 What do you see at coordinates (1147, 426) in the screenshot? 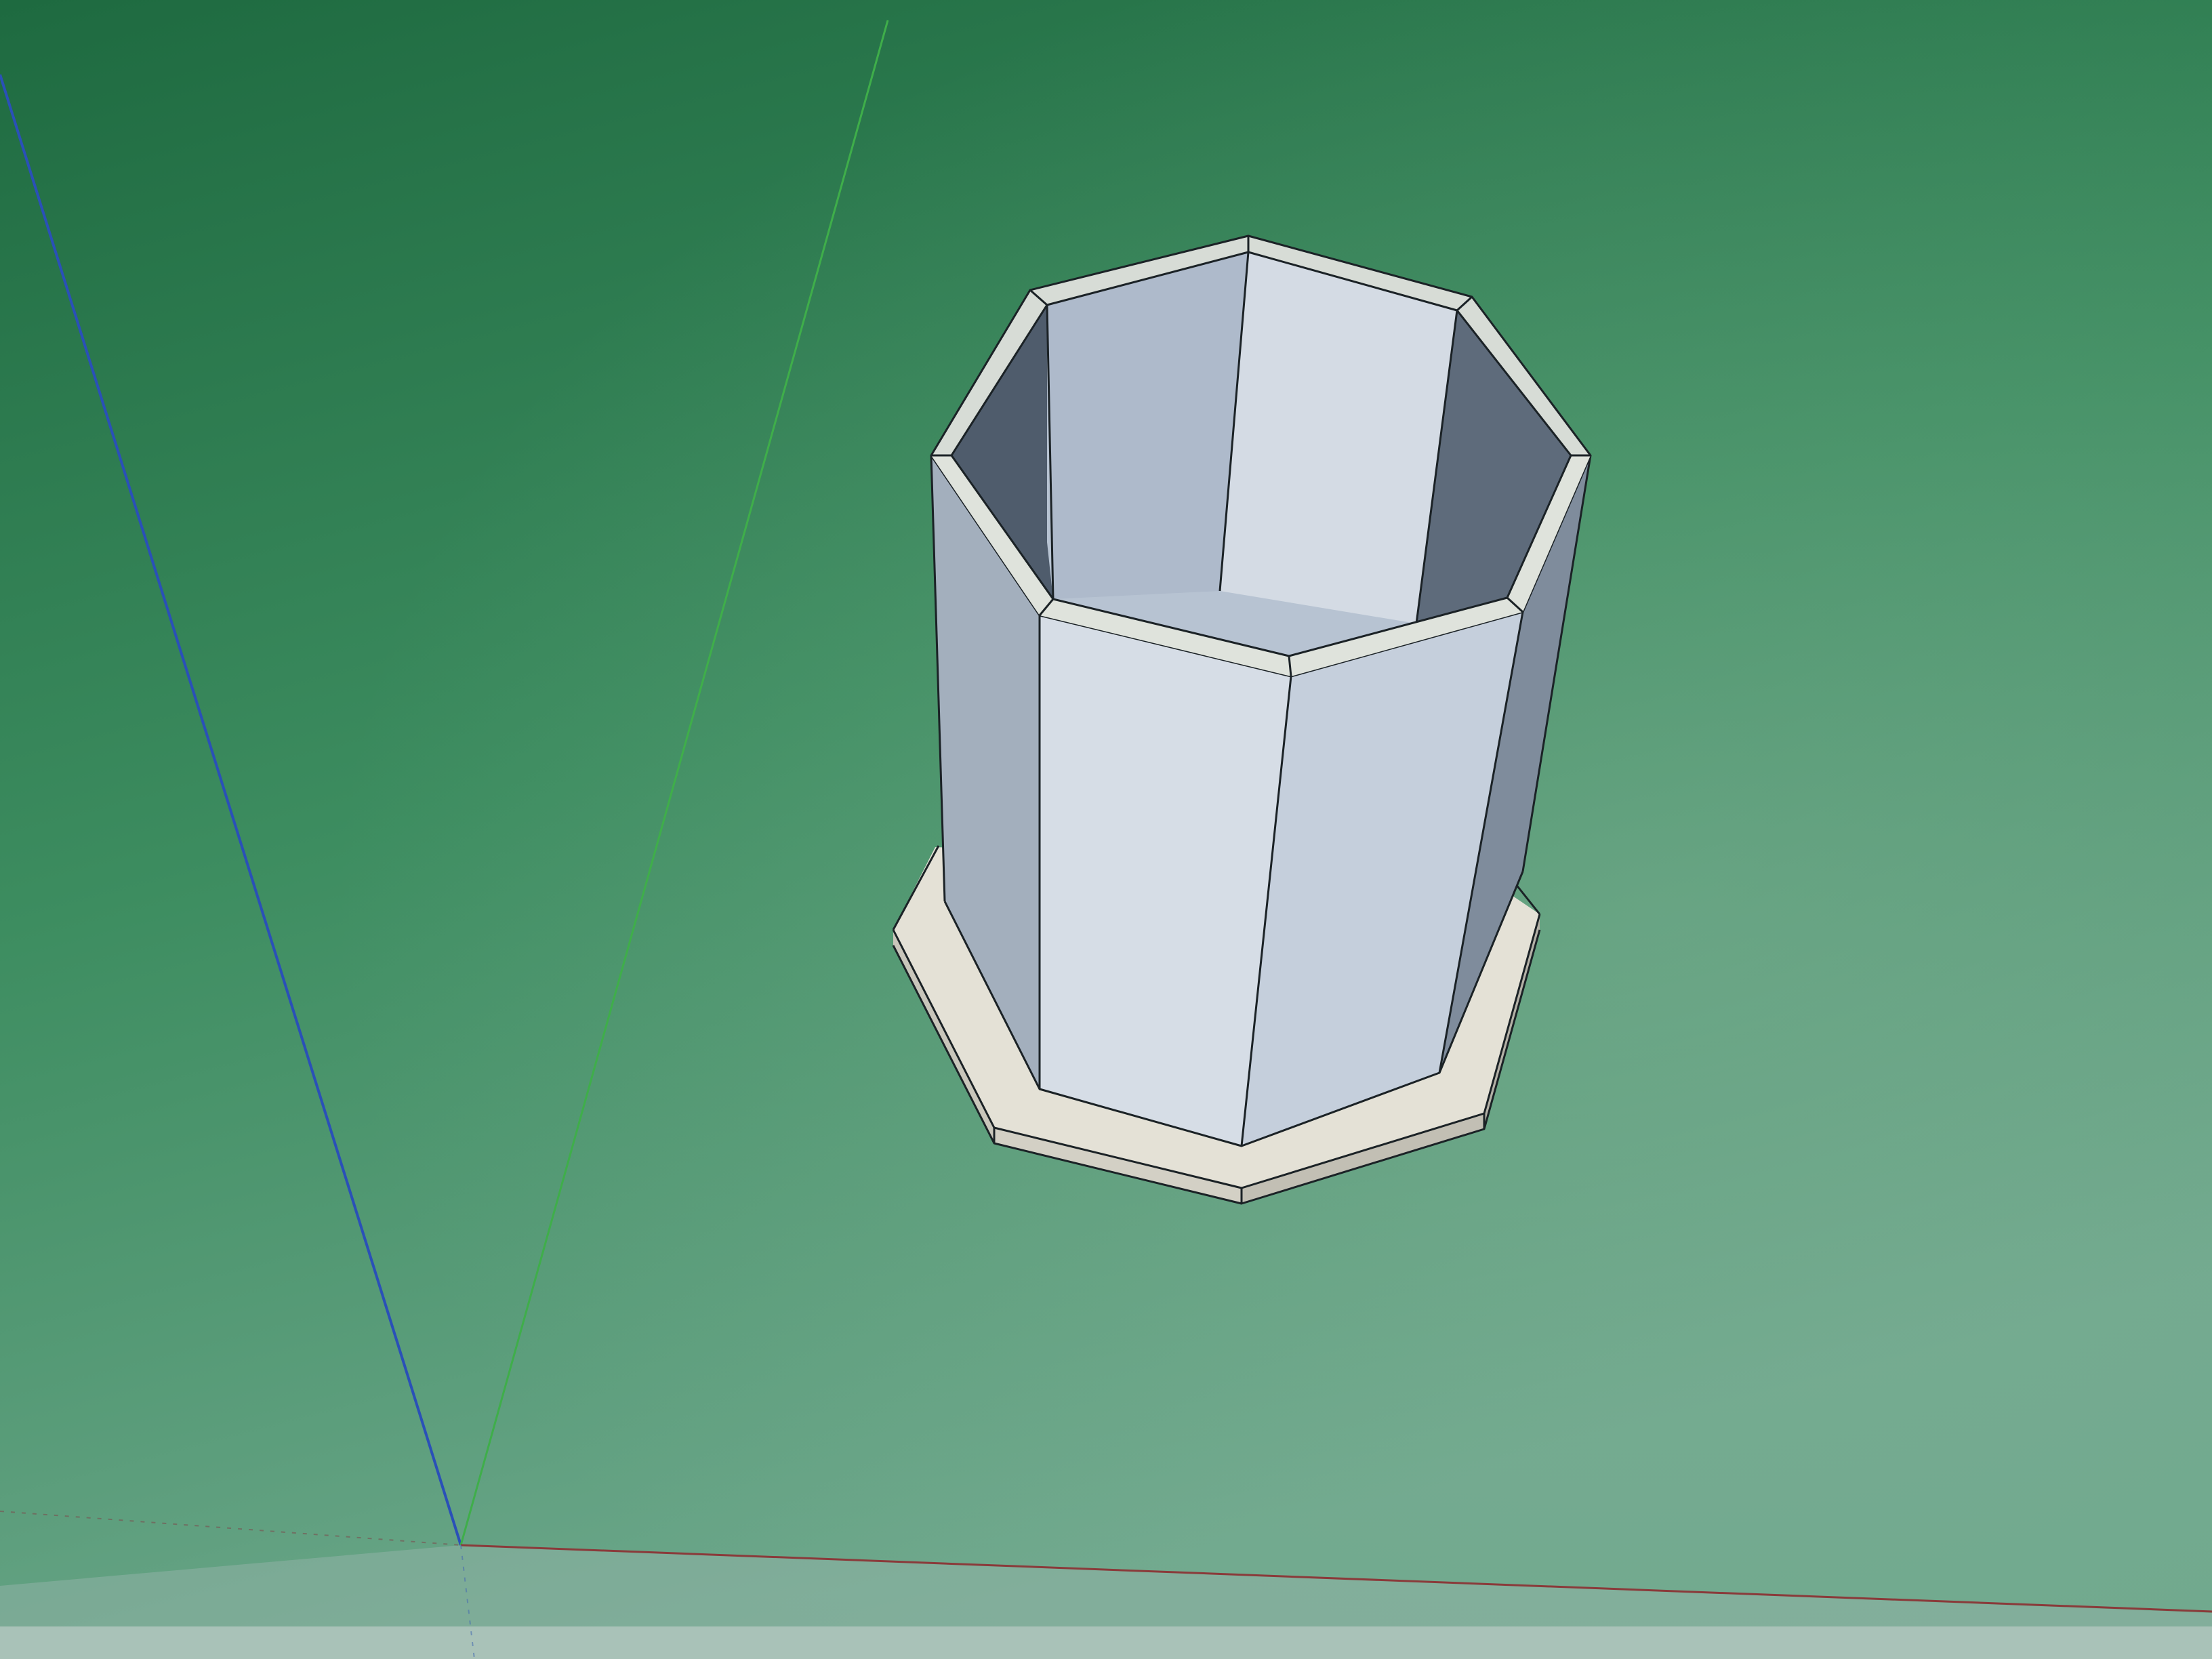
I see `inner-wall-back-left` at bounding box center [1147, 426].